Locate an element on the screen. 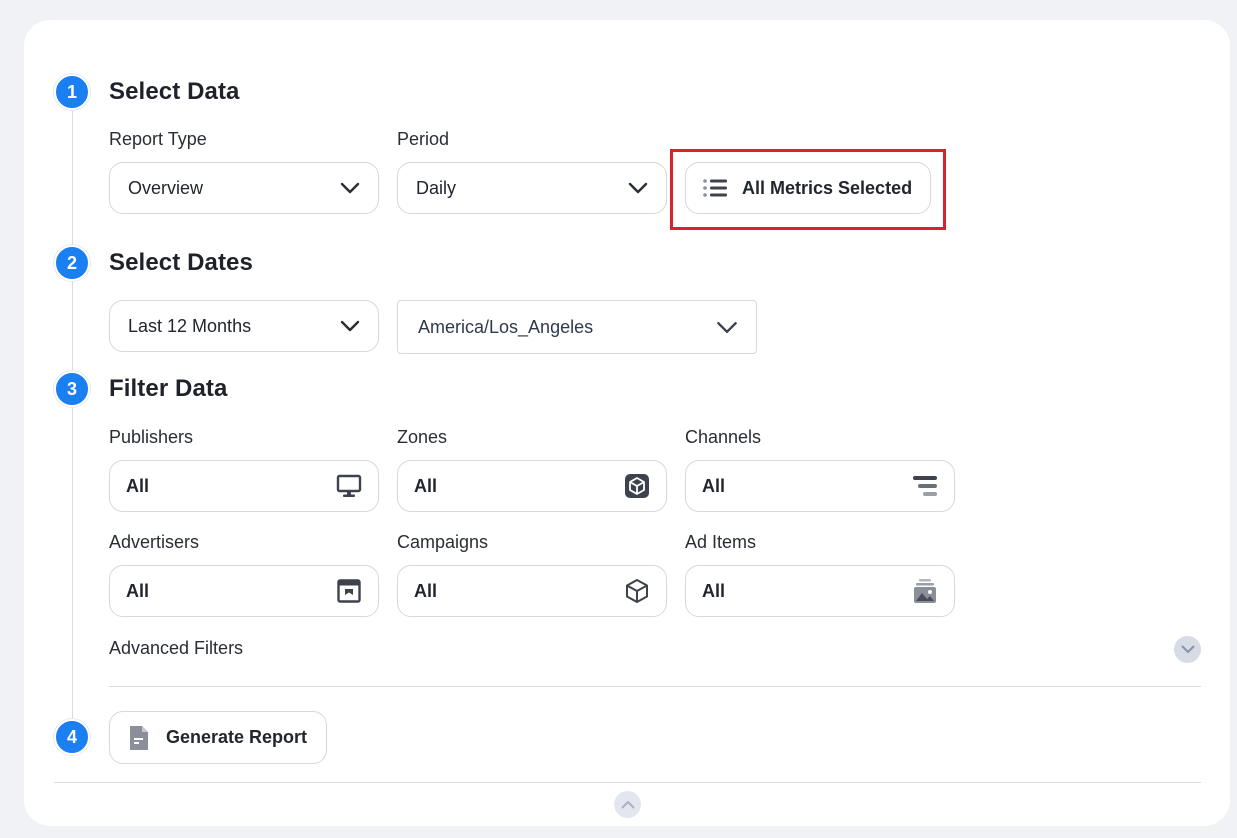  generate-report-button: Generate Report is located at coordinates (218, 737).